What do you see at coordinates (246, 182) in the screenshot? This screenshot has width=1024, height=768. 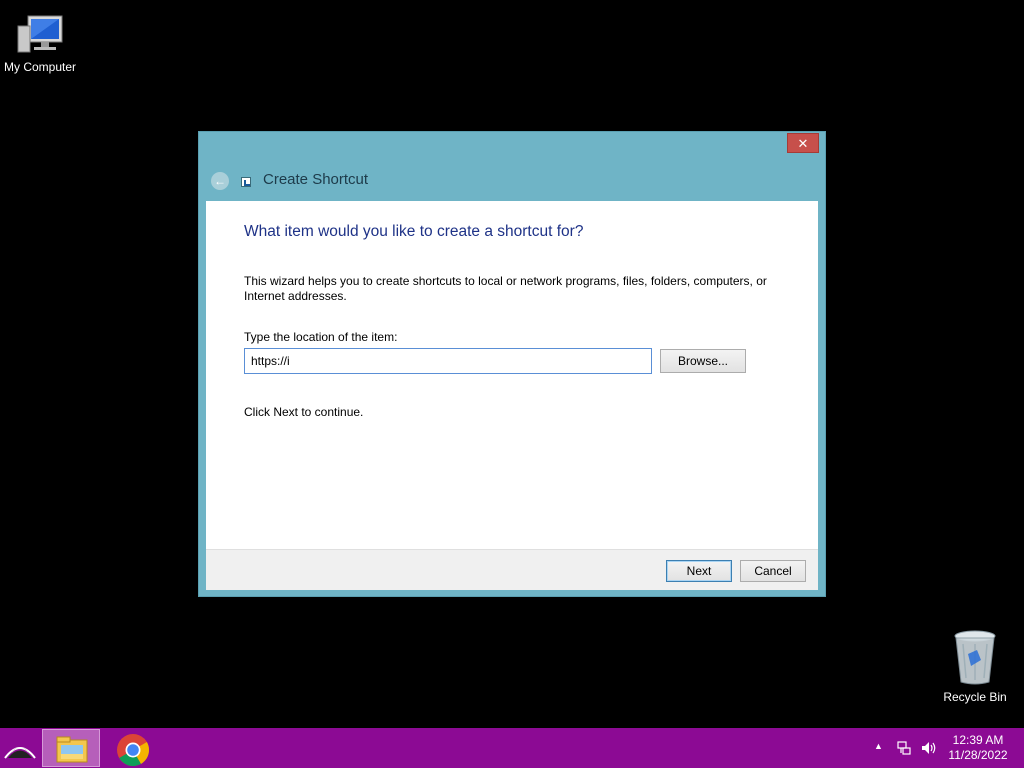 I see `shortcut-icon` at bounding box center [246, 182].